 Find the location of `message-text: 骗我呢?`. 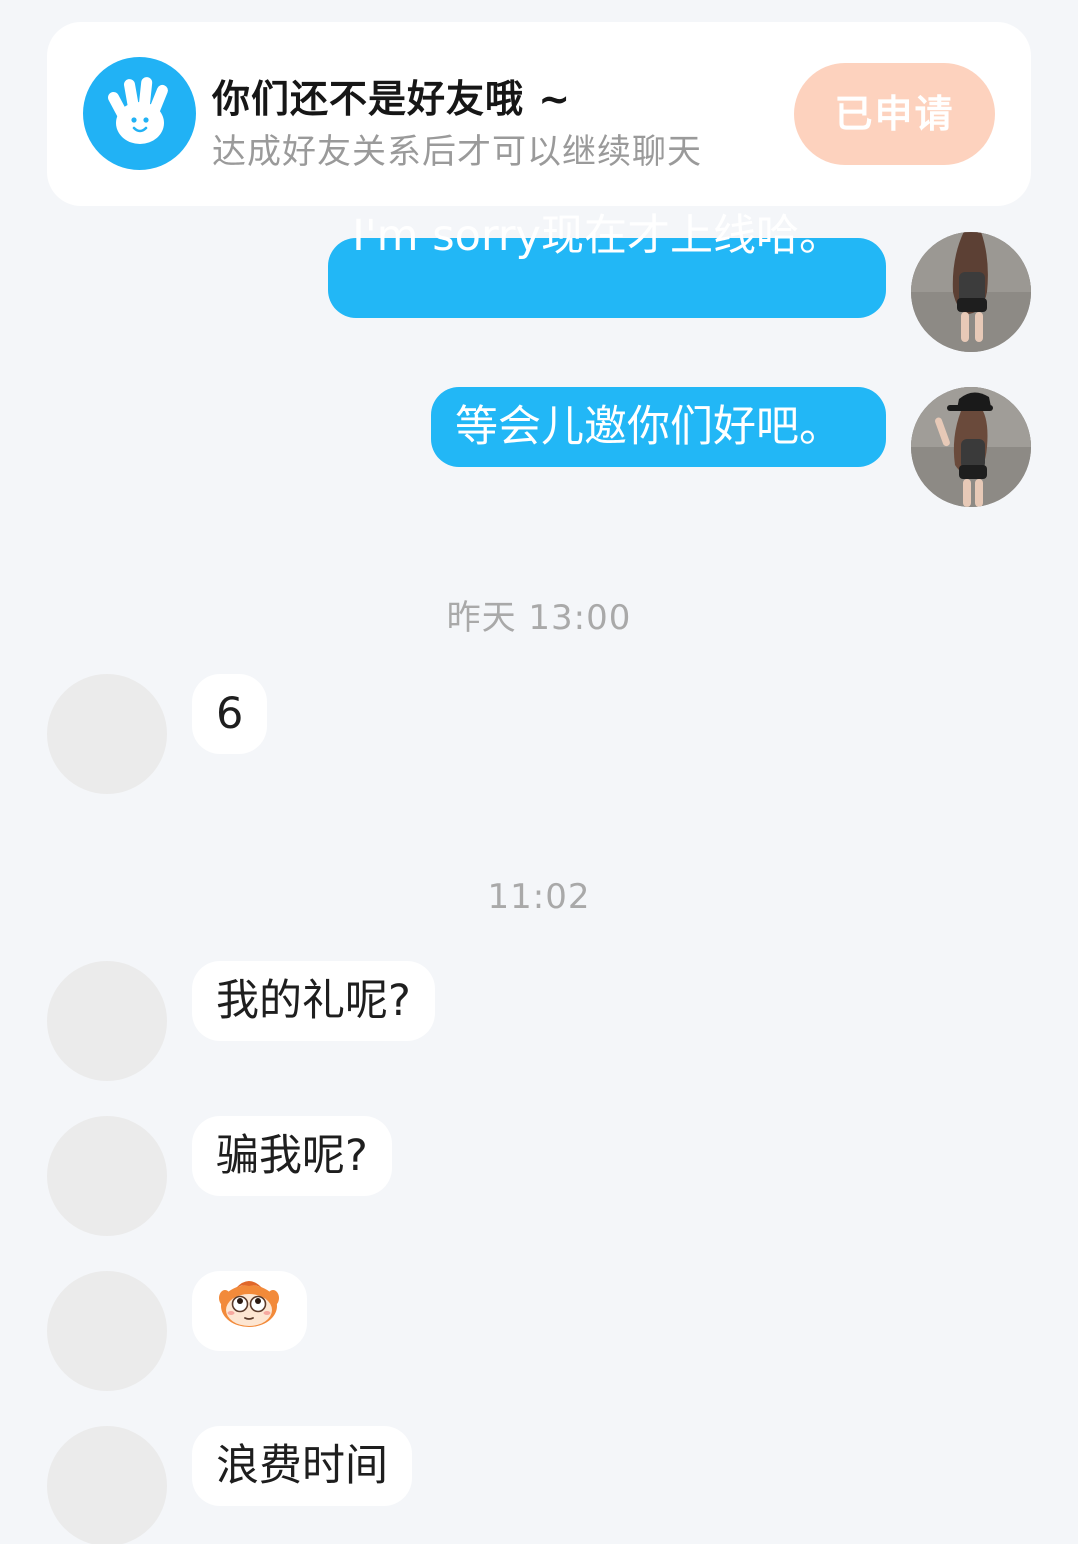

message-text: 骗我呢? is located at coordinates (292, 1156).